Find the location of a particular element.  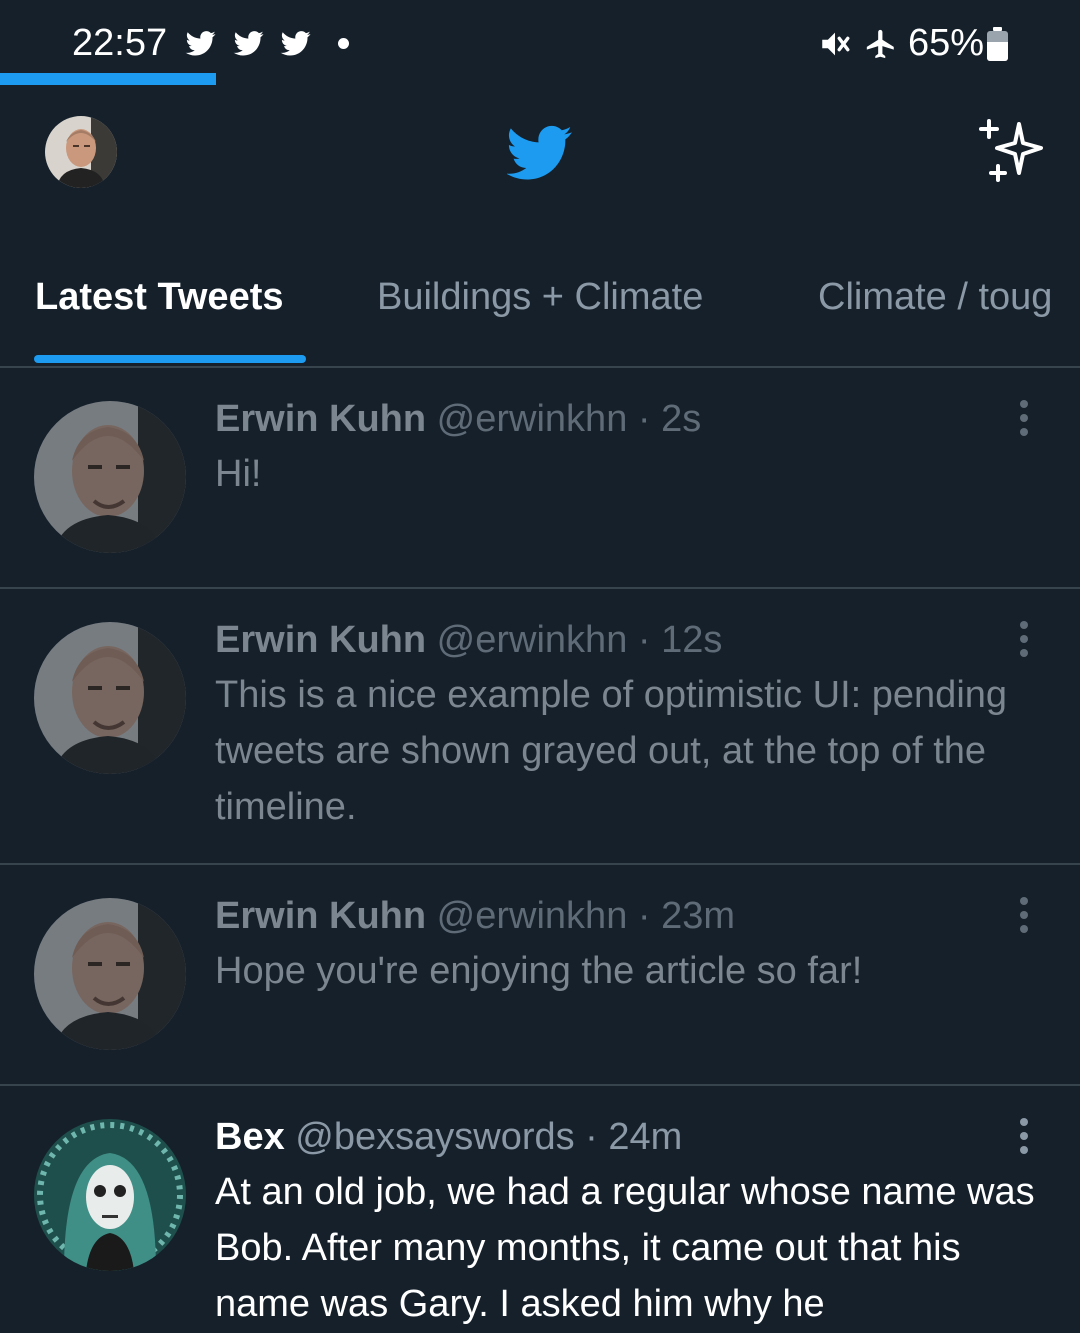

tweet-header: Bex @bexsayswords · 24m is located at coordinates (448, 1137).